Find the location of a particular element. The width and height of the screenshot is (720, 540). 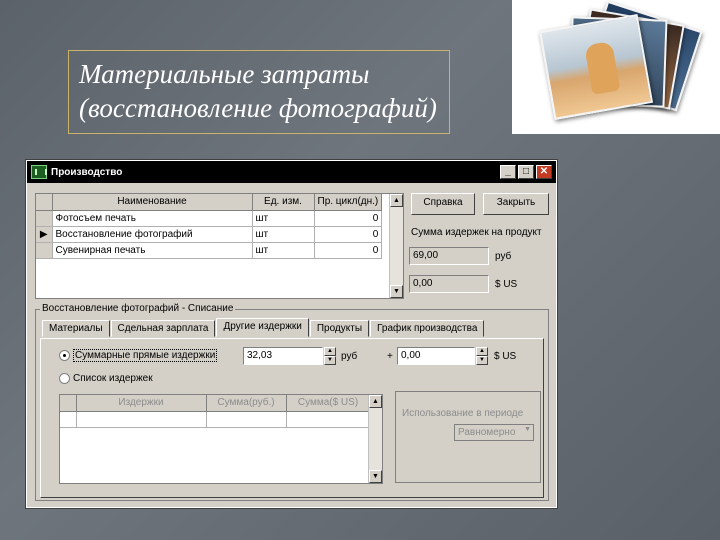

usd-unit-label: $ US is located at coordinates (506, 284).